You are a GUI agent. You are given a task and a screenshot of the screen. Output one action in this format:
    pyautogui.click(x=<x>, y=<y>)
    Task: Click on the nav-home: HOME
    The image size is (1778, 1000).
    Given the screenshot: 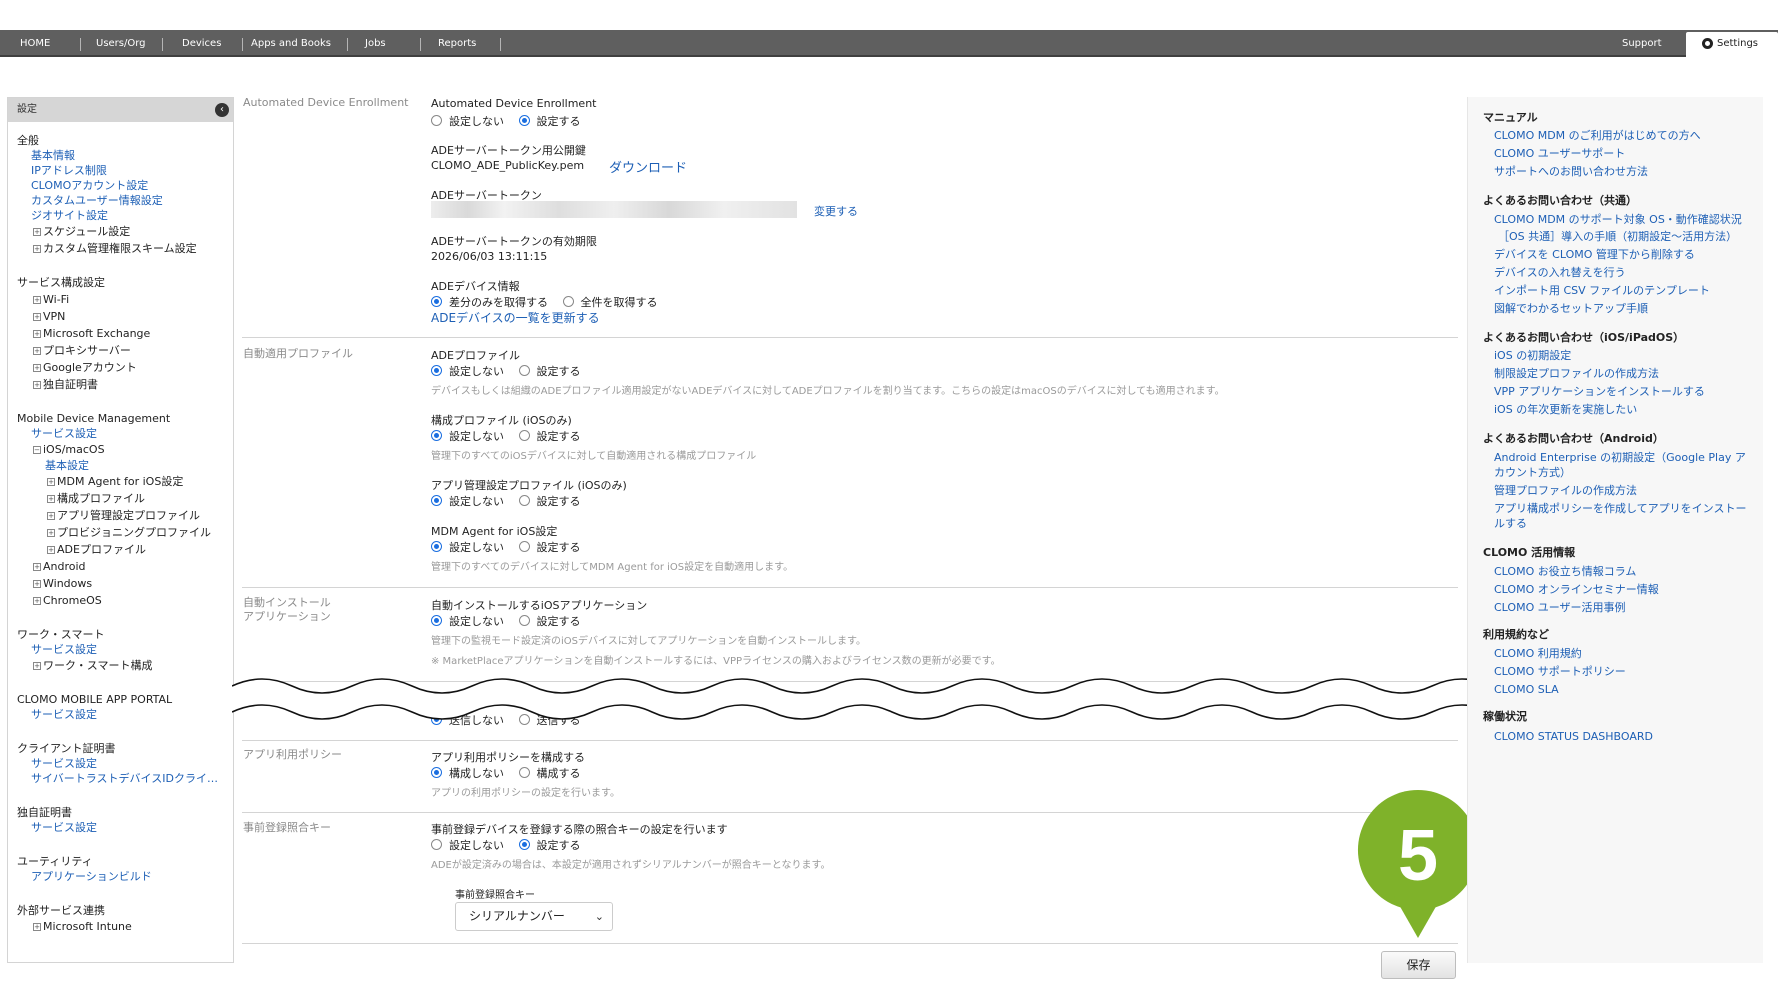 What is the action you would take?
    pyautogui.click(x=35, y=43)
    